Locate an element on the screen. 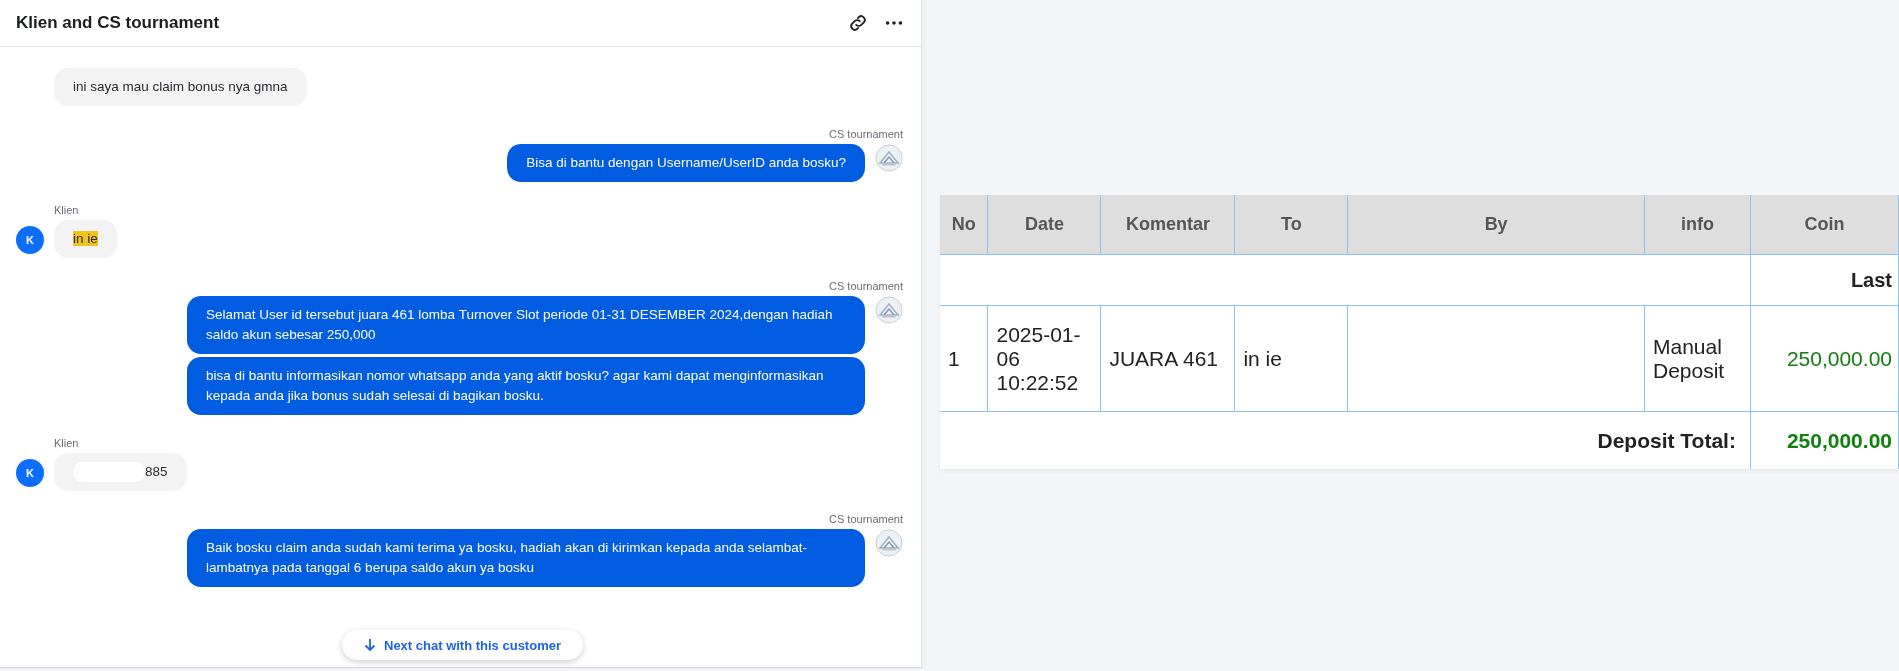  column-header: No is located at coordinates (964, 225).